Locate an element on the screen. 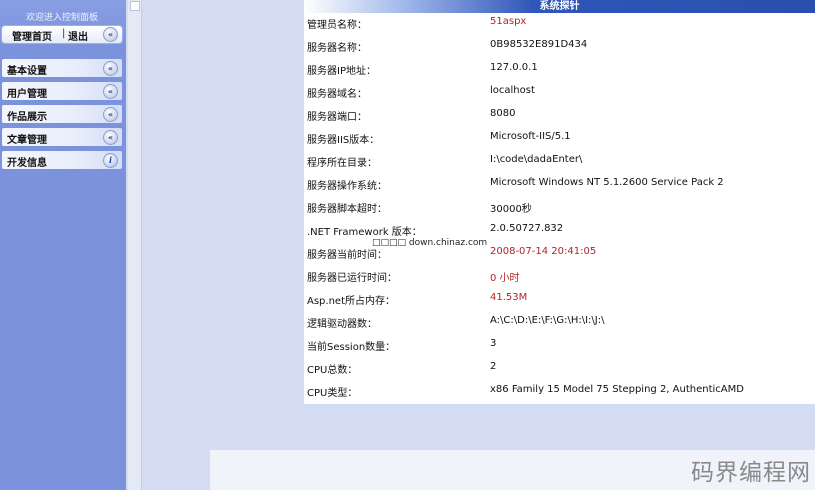 The image size is (815, 490). row-value: 2.0.50727.832 is located at coordinates (527, 228).